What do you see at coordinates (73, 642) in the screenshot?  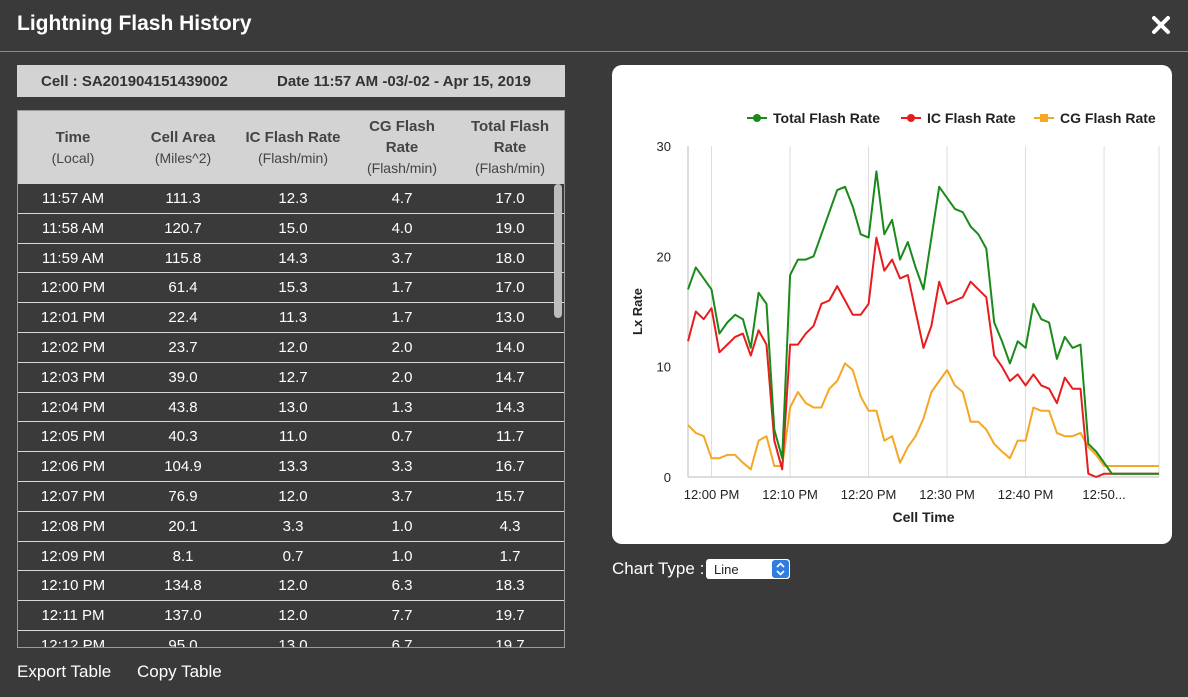 I see `table-cell: 12:12 PM` at bounding box center [73, 642].